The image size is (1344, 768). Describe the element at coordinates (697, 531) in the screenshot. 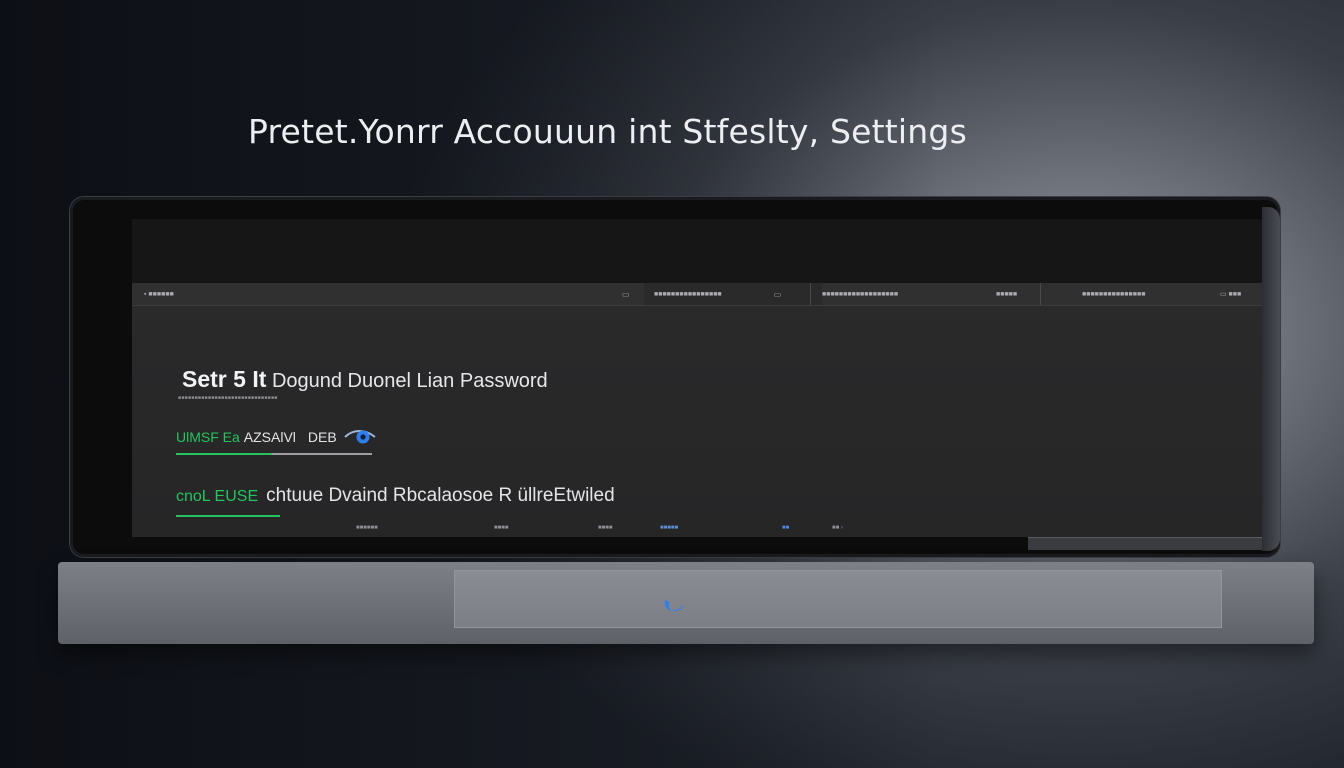

I see `screen-footer: ■■■■■■ ■■■■ ■■■■ ■■■■■ ■■ ■■ ›` at that location.